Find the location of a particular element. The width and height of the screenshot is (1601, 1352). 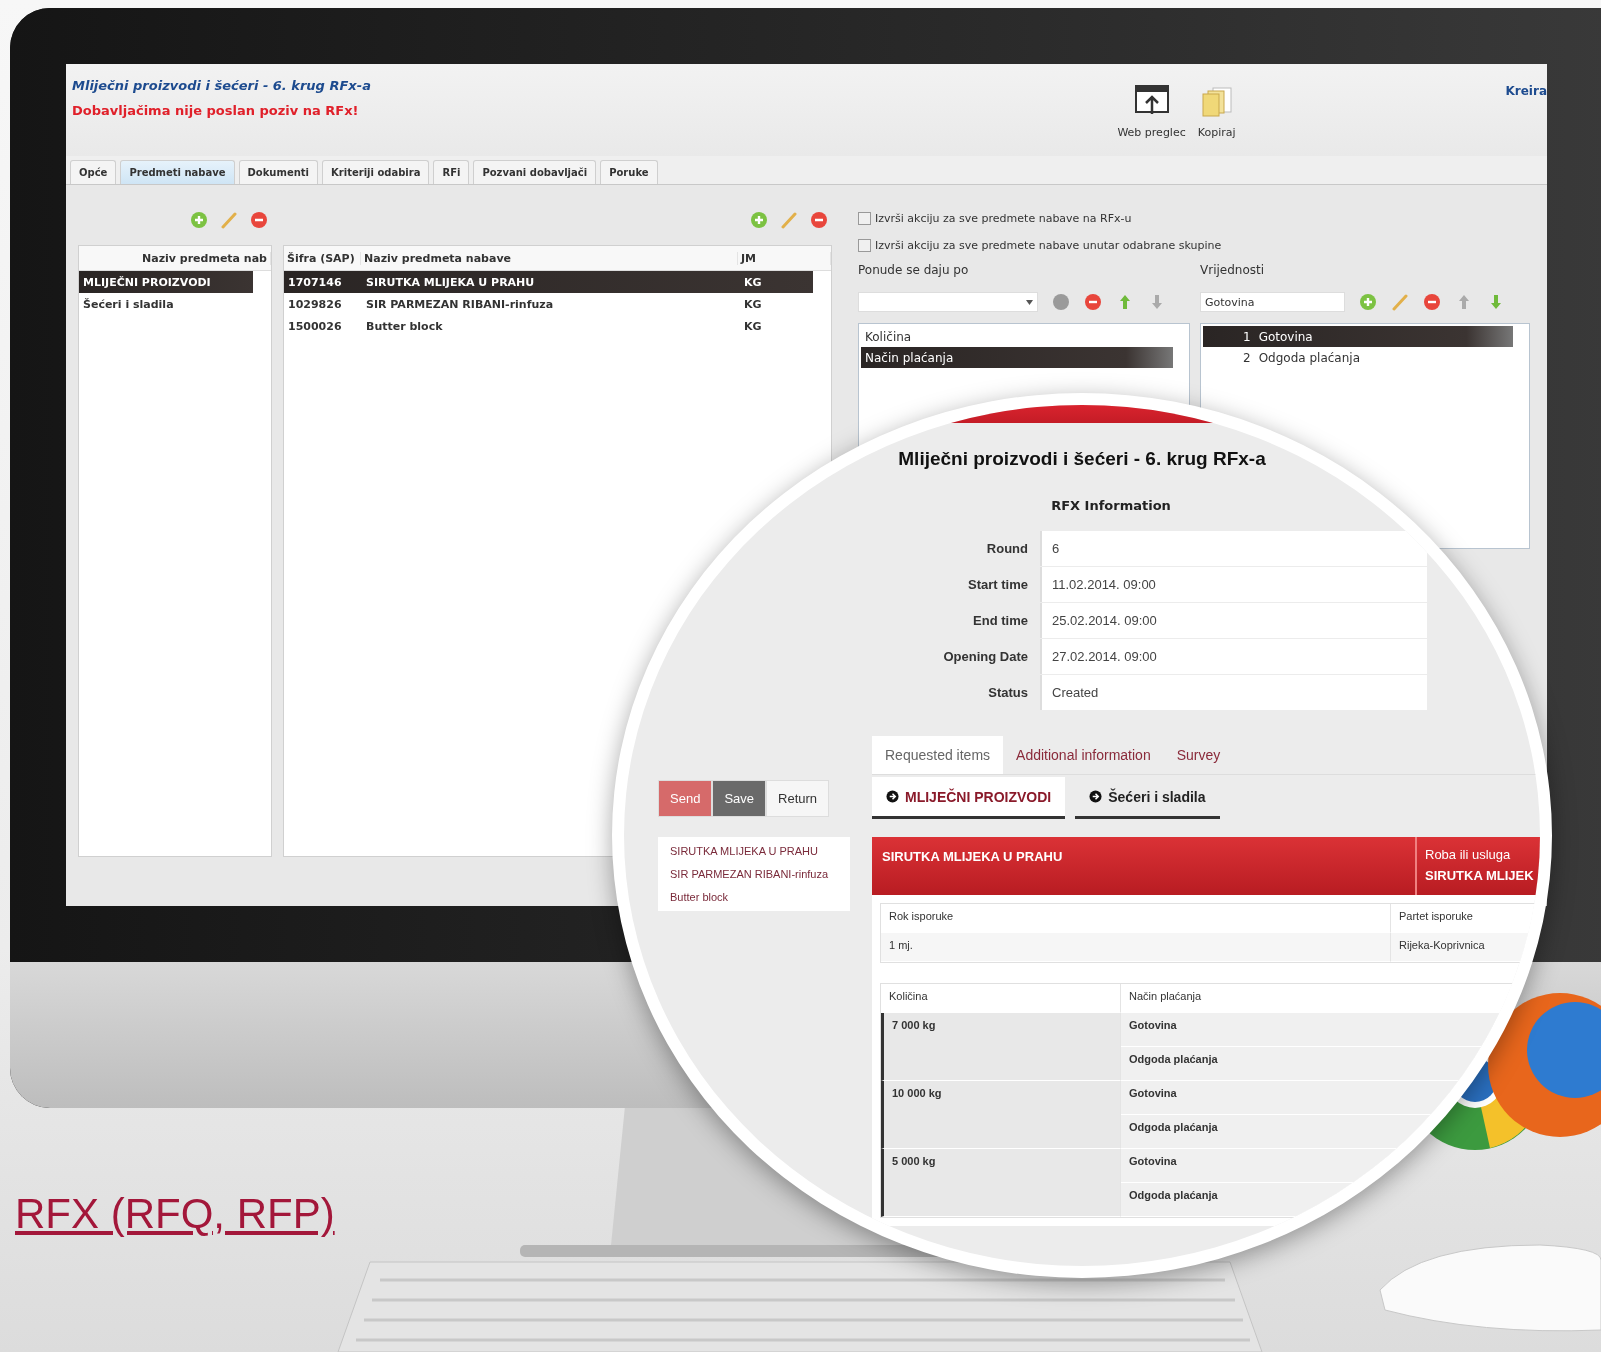

checkbox-label: Izvrši akciju za sve predmete nabave na RFx-u is located at coordinates (1003, 218).